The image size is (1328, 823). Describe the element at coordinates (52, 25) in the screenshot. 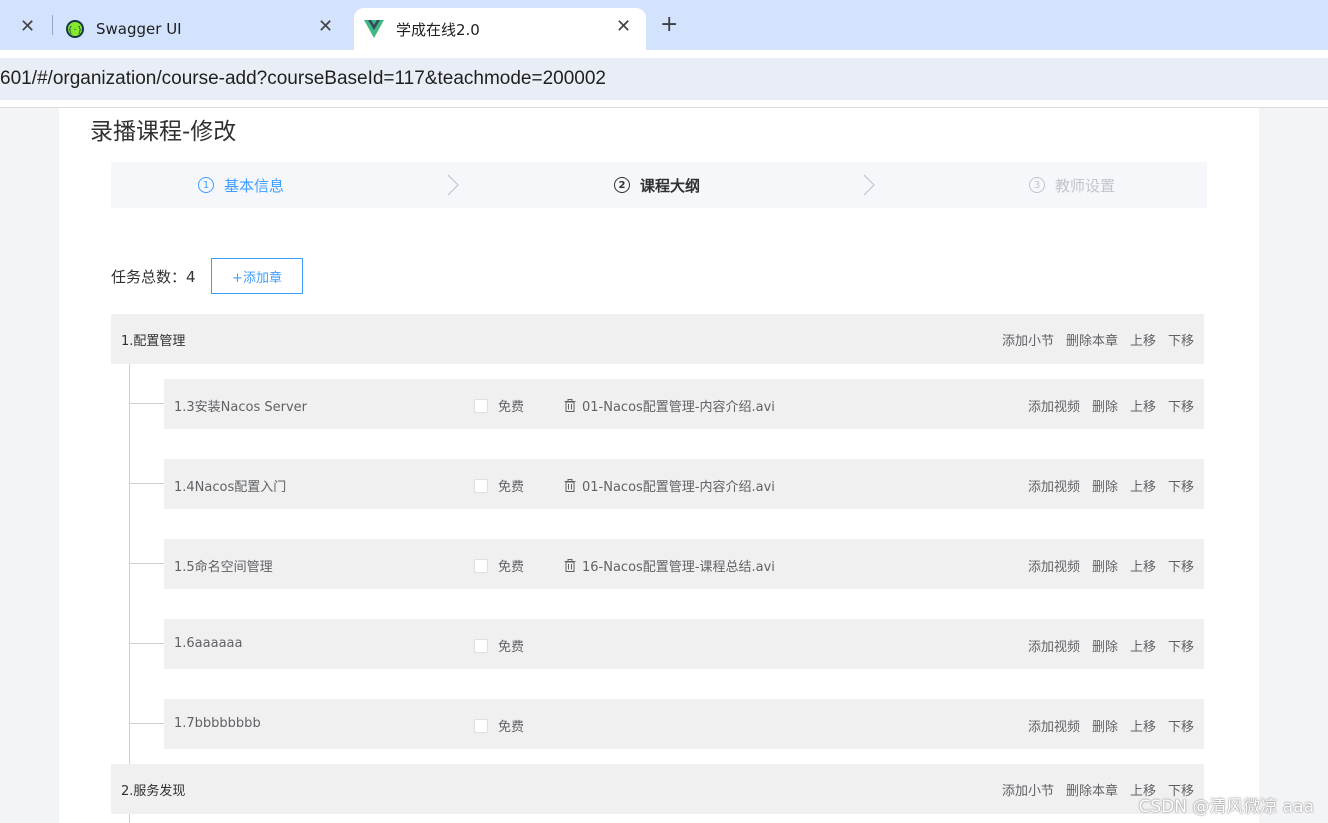

I see `tab-separator` at that location.